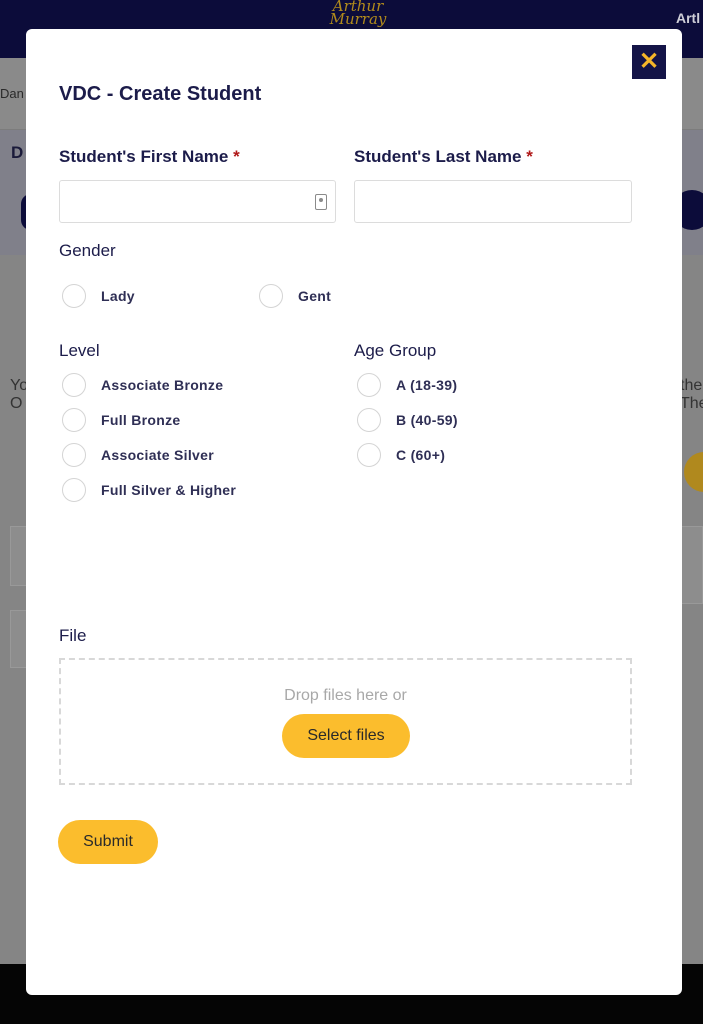 The width and height of the screenshot is (703, 1024). I want to click on level-option-full-bronze: Full Bronze, so click(121, 420).